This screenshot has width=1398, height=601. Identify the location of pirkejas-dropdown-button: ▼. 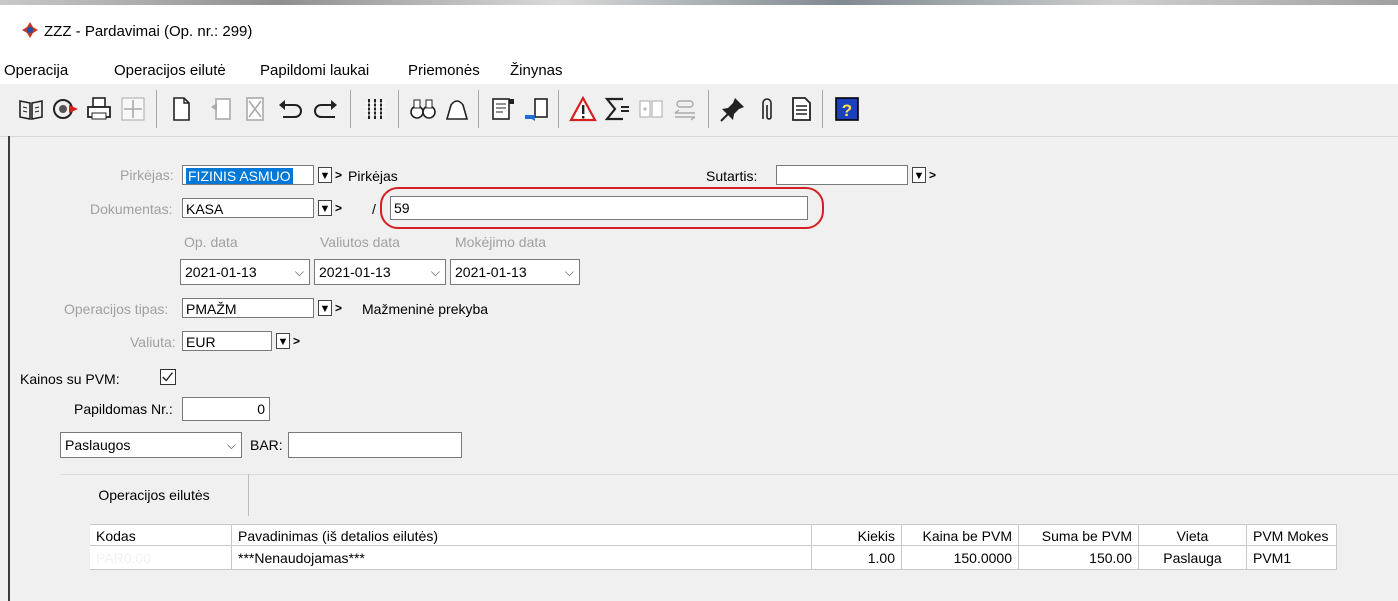
(325, 175).